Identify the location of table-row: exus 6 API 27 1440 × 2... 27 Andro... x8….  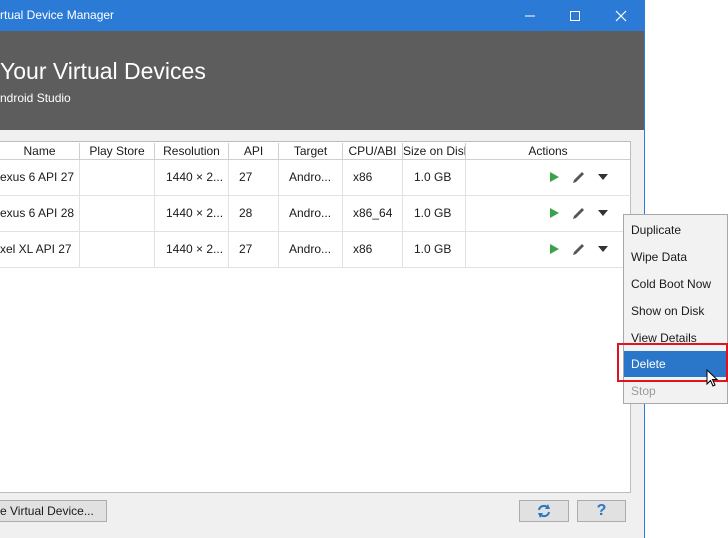
(315, 178).